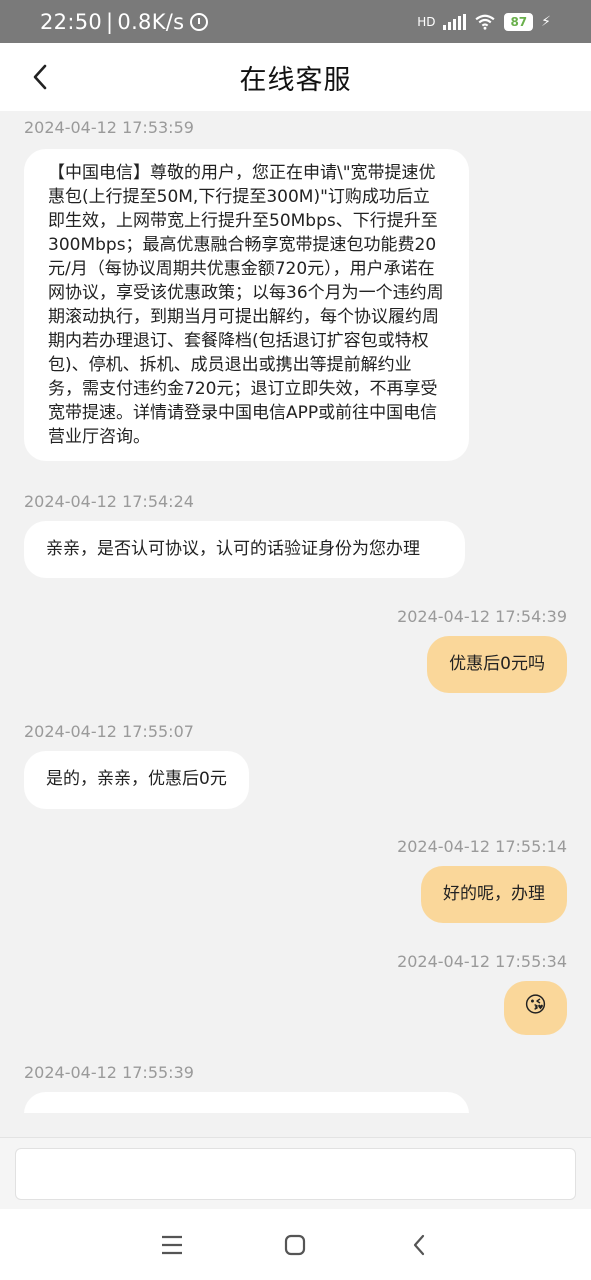  Describe the element at coordinates (482, 846) in the screenshot. I see `message-timestamp: 2024-04-12 17:55:14` at that location.